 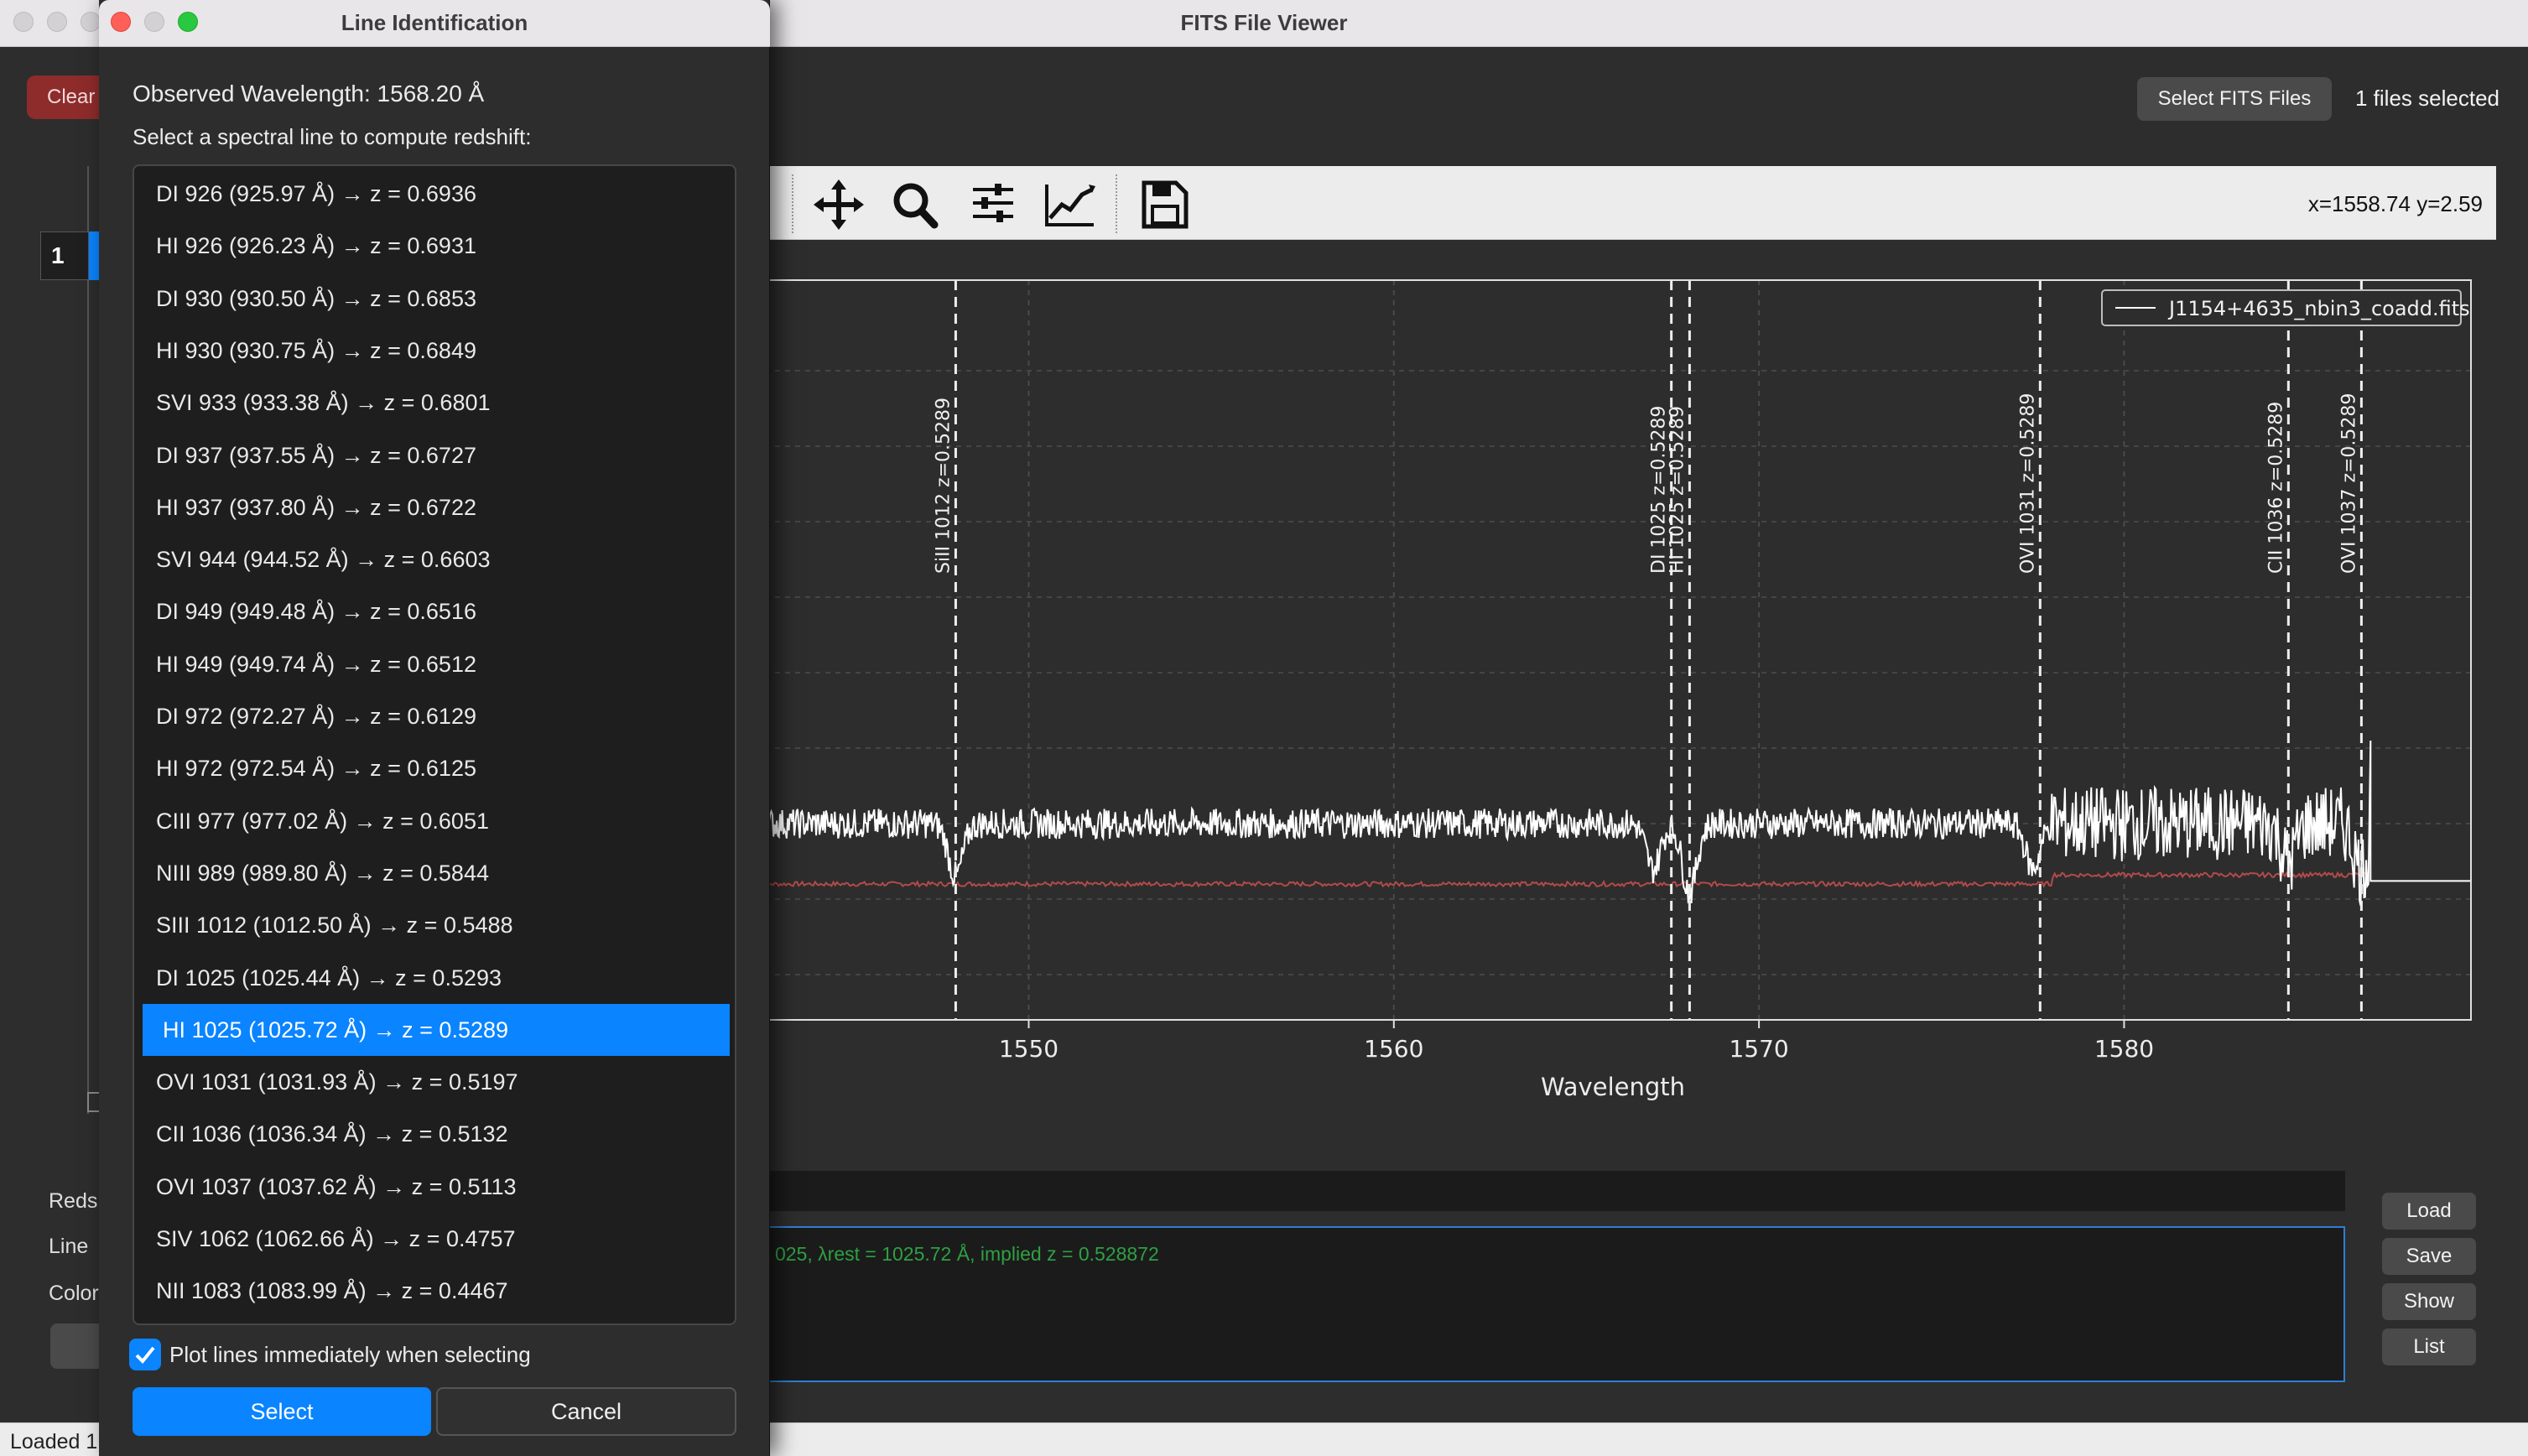 I want to click on cancel-button: Cancel, so click(x=586, y=1411).